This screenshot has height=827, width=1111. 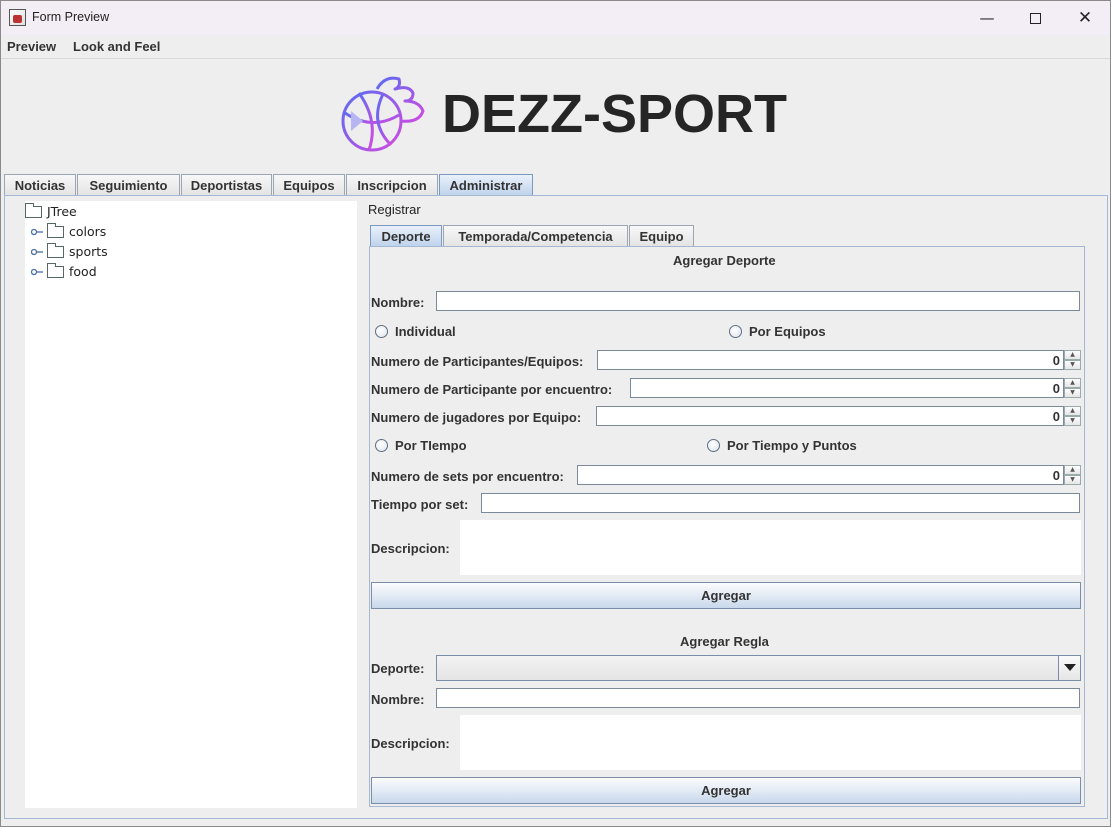 What do you see at coordinates (71, 17) in the screenshot?
I see `window-title: Form Preview` at bounding box center [71, 17].